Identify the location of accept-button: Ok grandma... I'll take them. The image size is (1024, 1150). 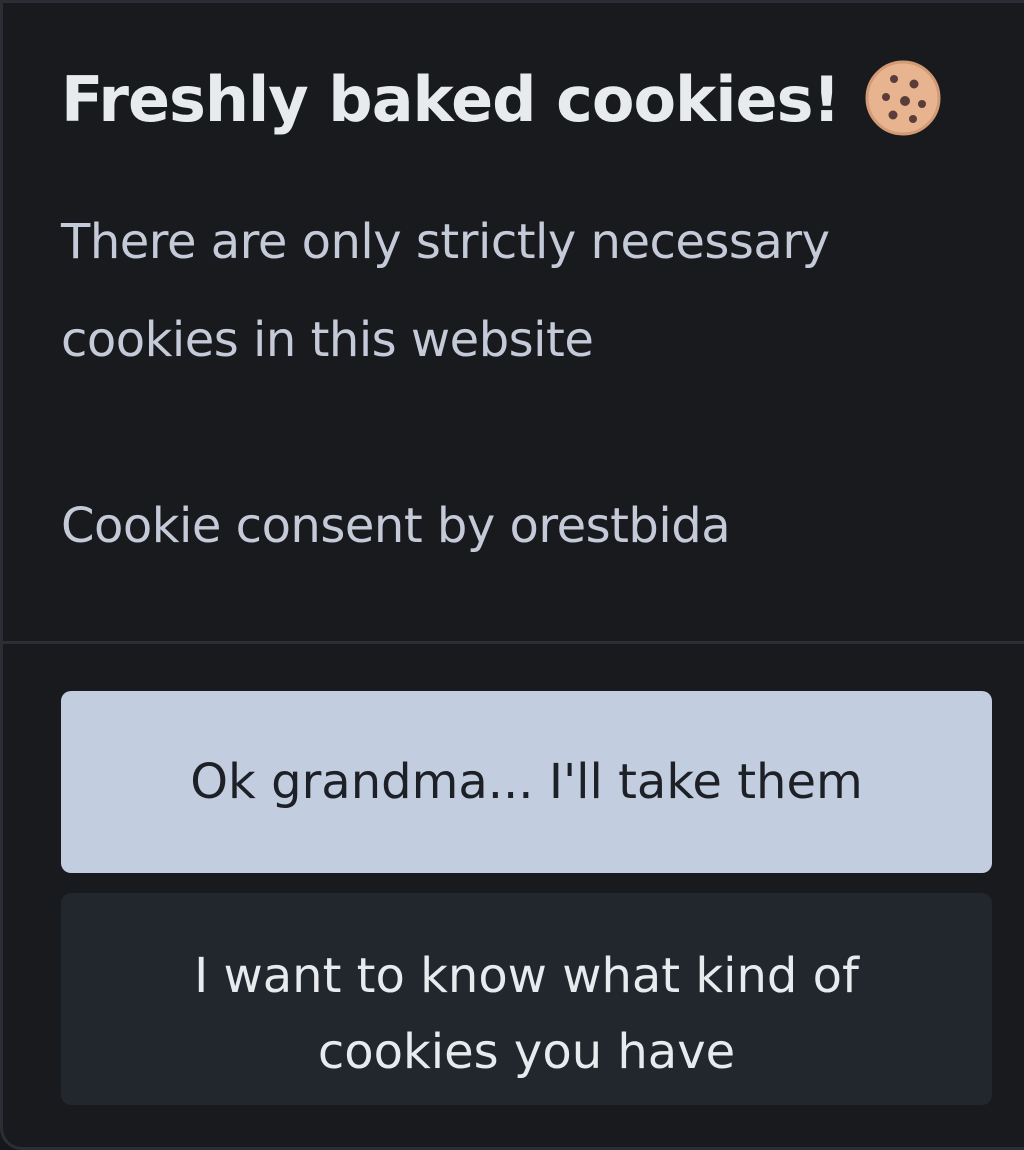
(526, 782).